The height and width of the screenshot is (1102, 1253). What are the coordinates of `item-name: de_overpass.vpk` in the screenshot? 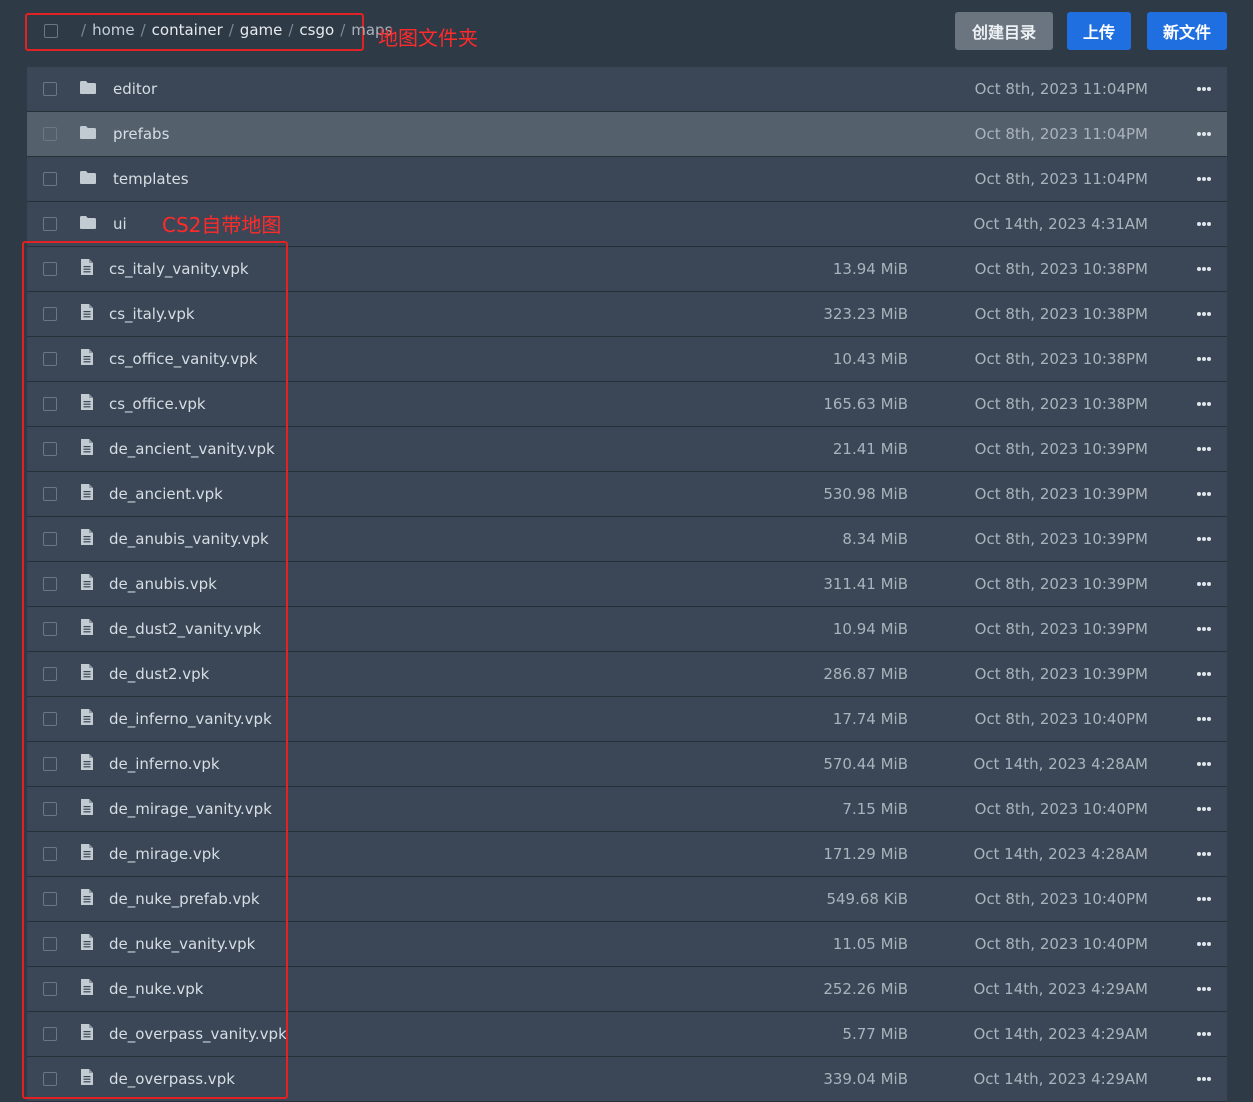 It's located at (172, 1079).